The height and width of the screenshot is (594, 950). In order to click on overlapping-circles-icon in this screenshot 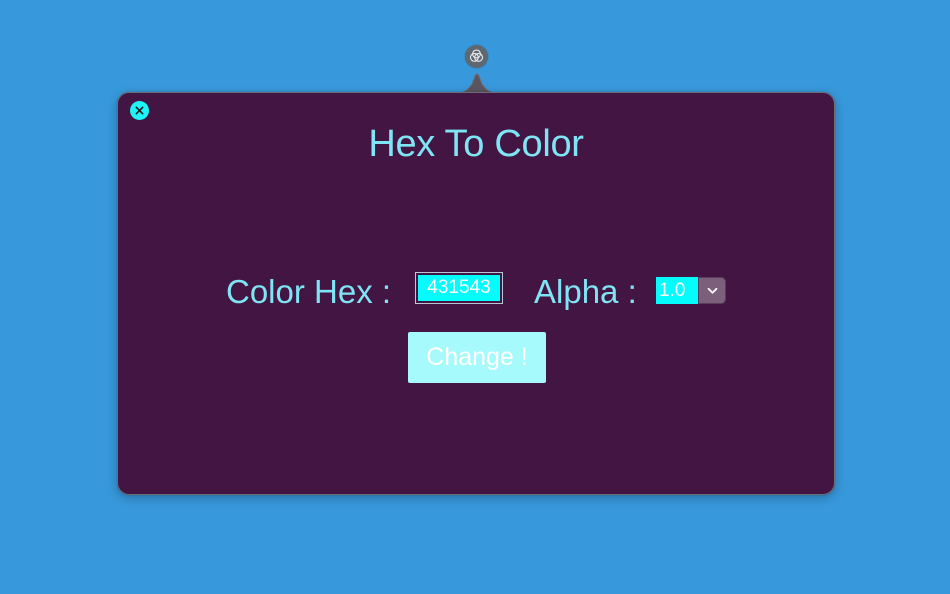, I will do `click(476, 55)`.